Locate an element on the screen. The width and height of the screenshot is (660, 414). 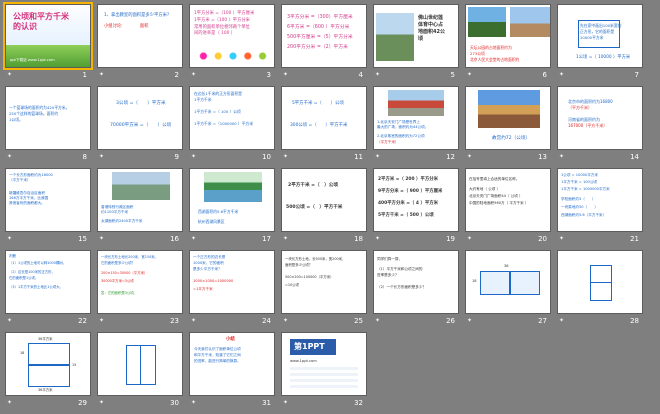
slide-text-2: （1）1公顷的土地可以种1000棵树。 is located at coordinates (38, 263).